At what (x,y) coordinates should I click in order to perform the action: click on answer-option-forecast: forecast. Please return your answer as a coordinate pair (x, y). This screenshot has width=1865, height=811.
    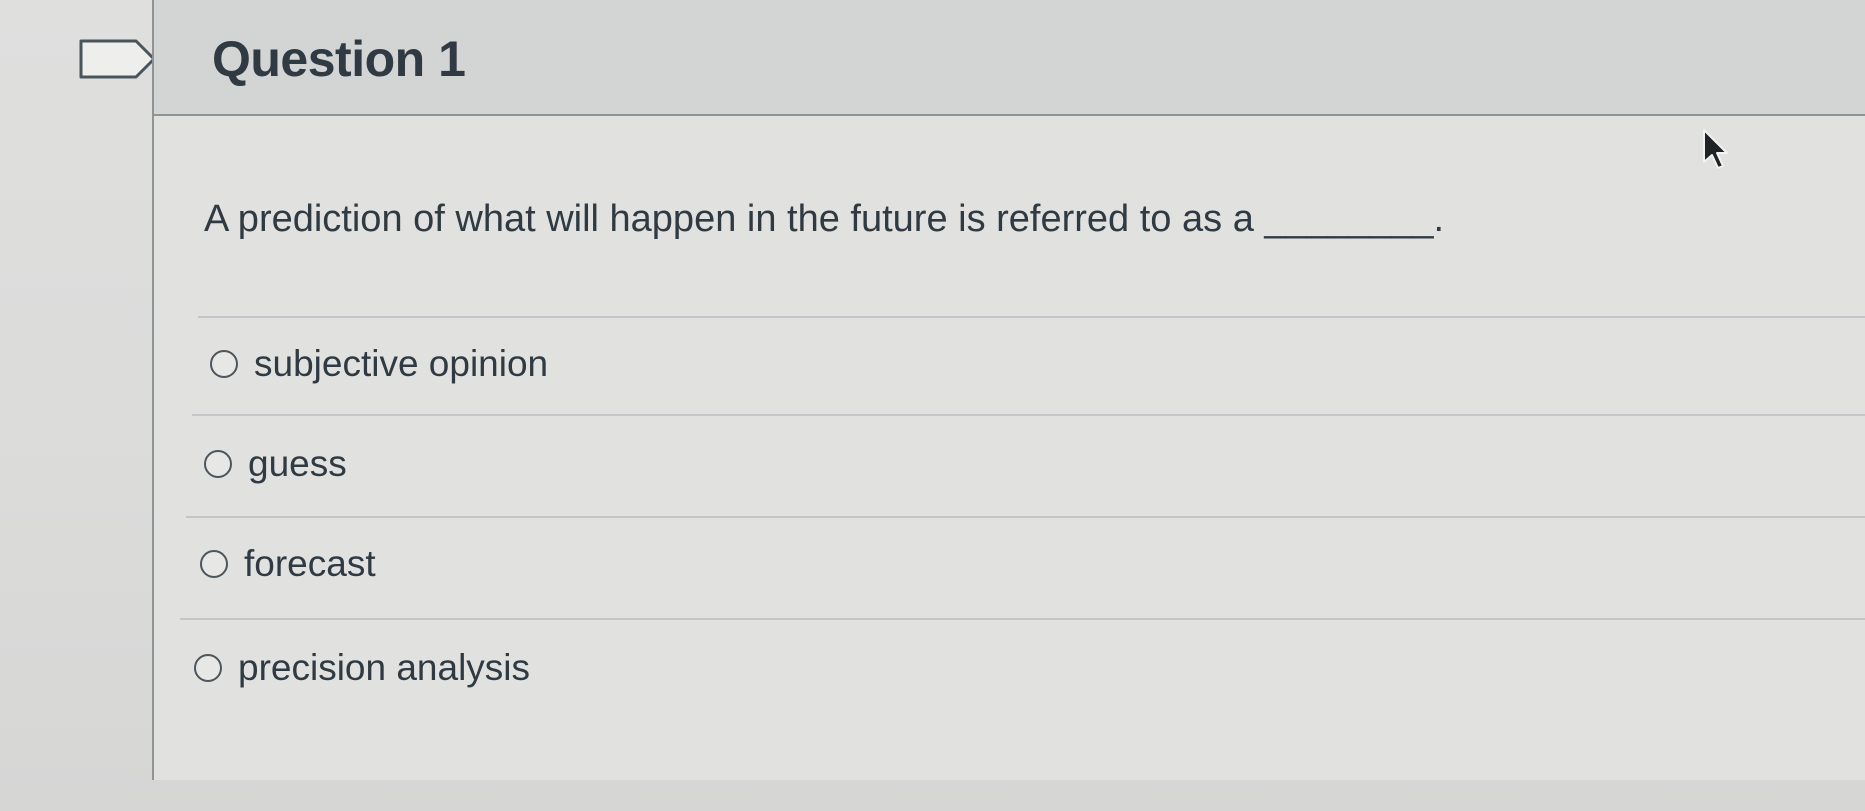
    Looking at the image, I should click on (288, 564).